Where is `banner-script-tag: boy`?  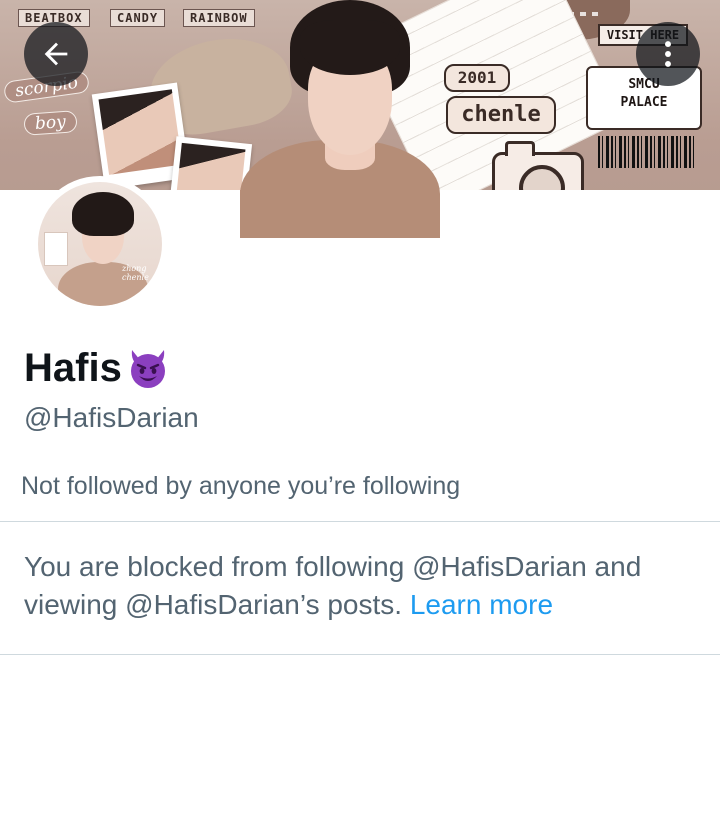
banner-script-tag: boy is located at coordinates (50, 123).